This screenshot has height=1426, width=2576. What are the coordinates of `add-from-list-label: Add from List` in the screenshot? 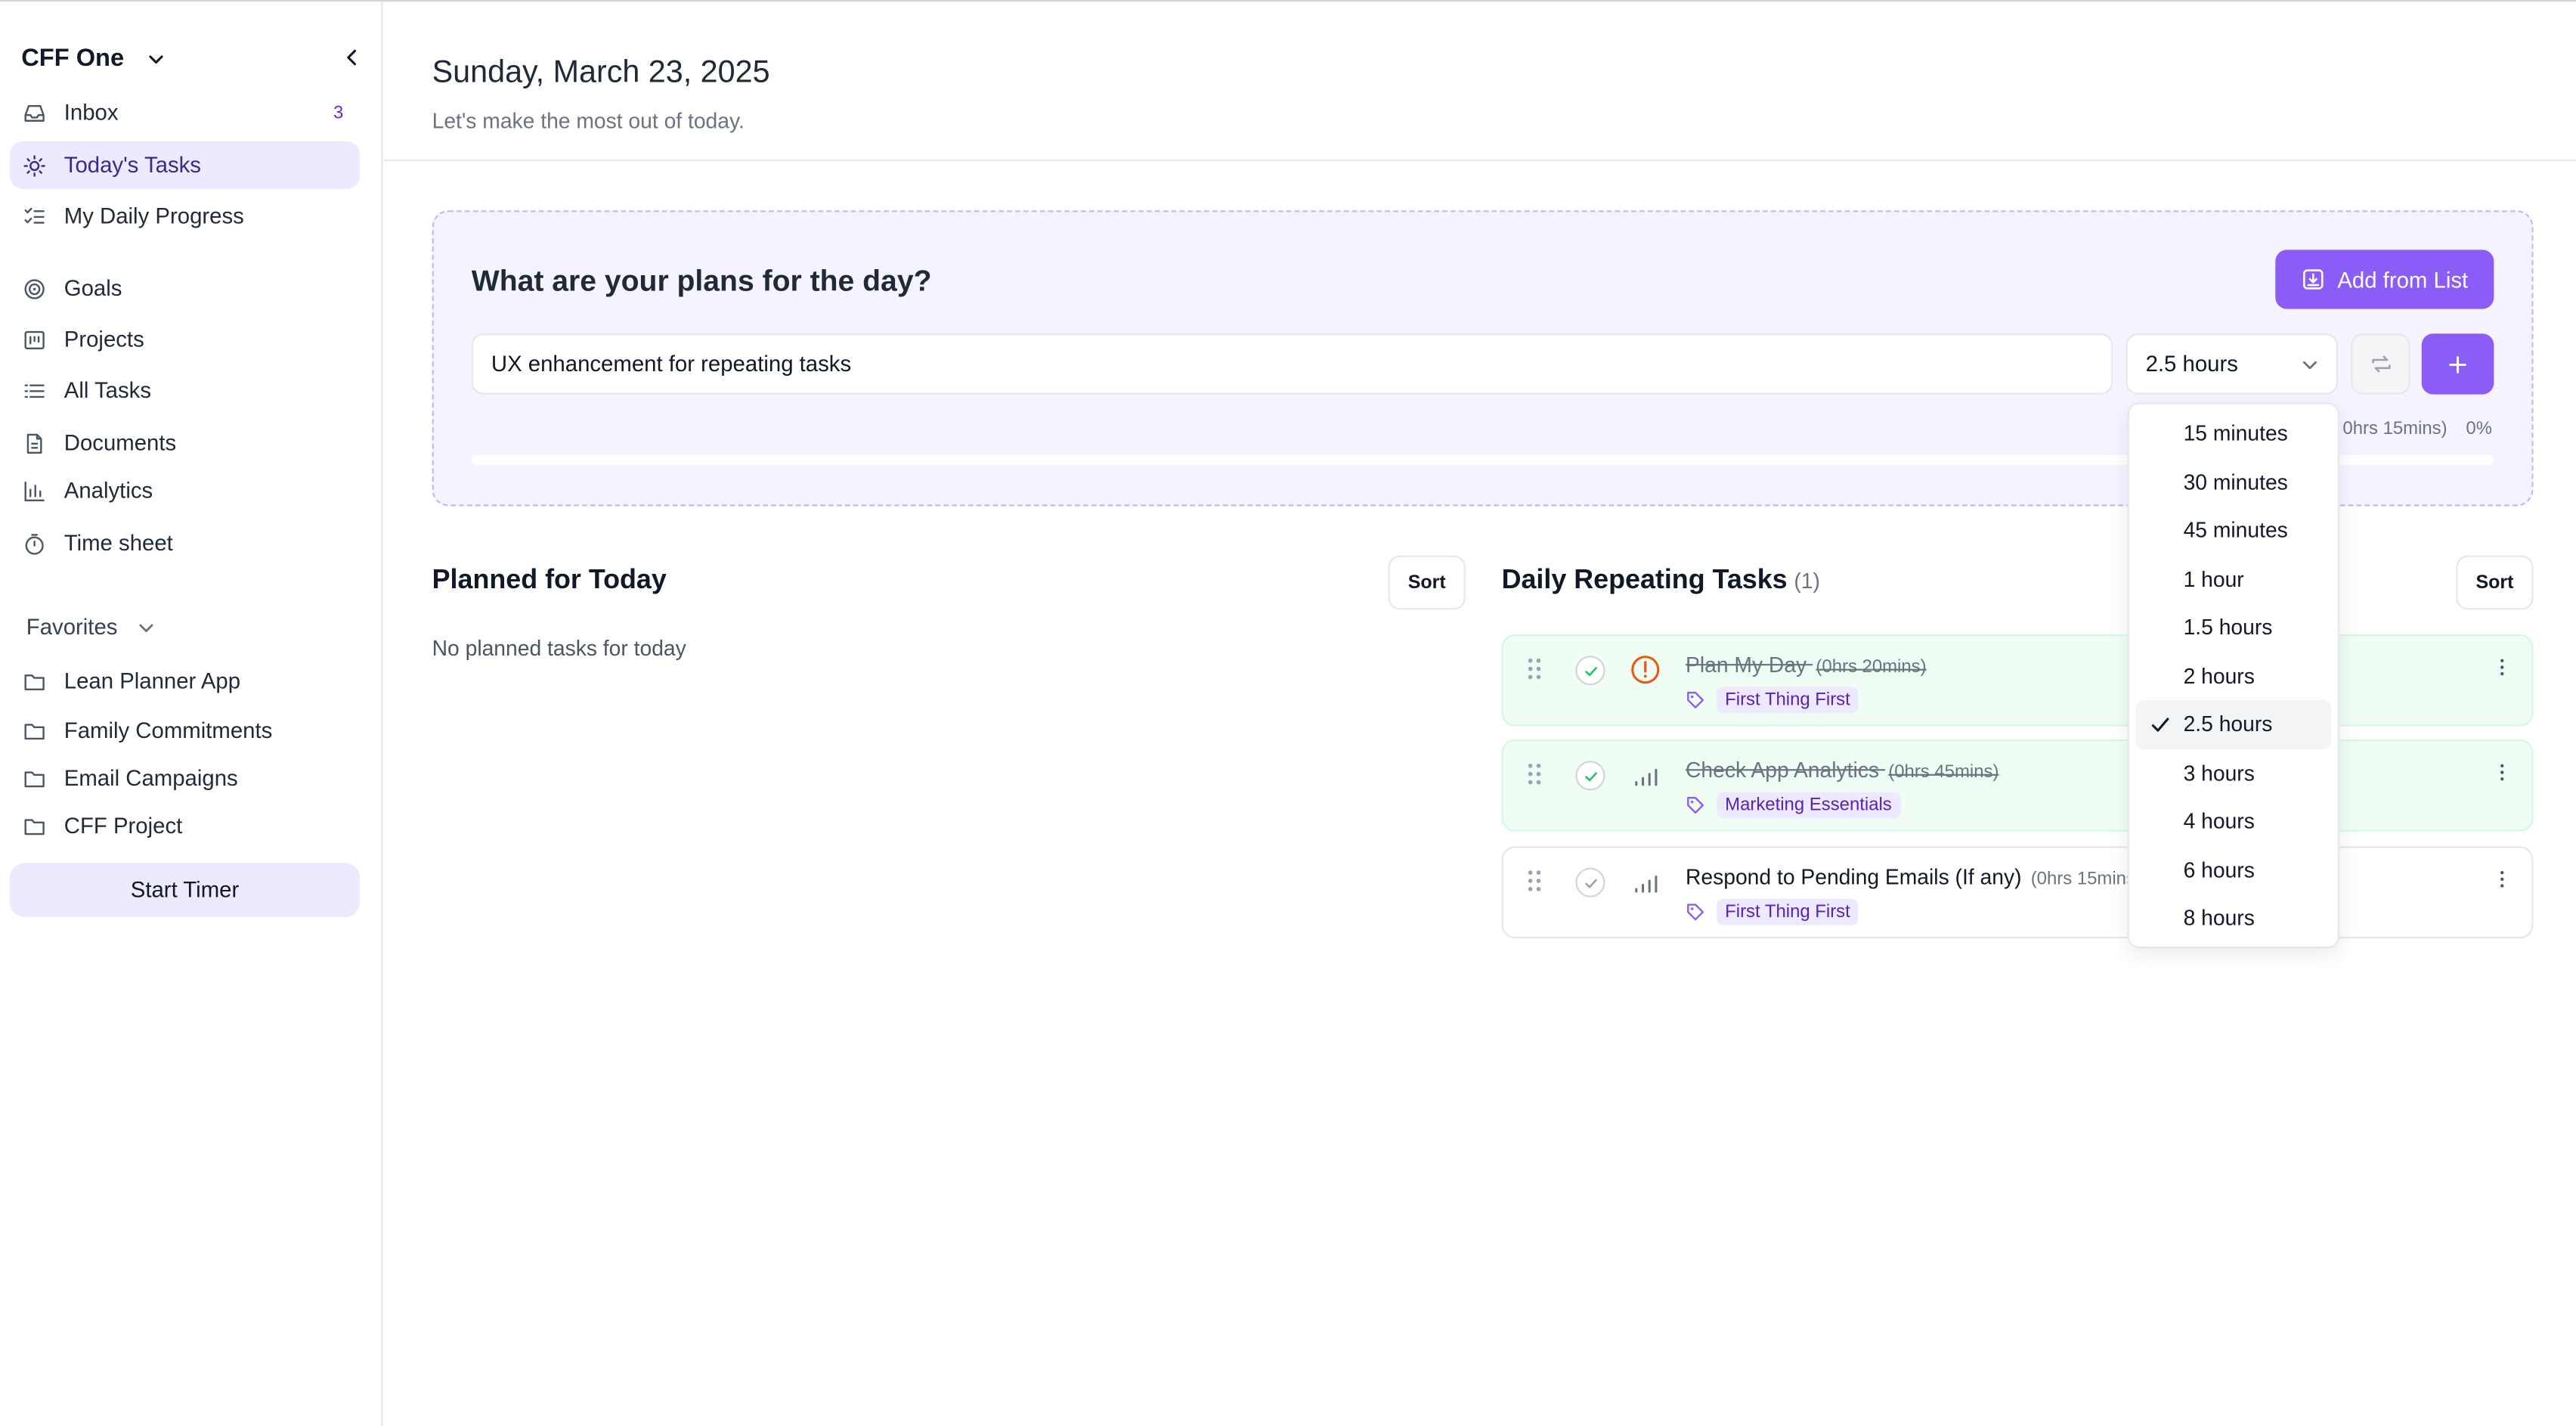 It's located at (2403, 279).